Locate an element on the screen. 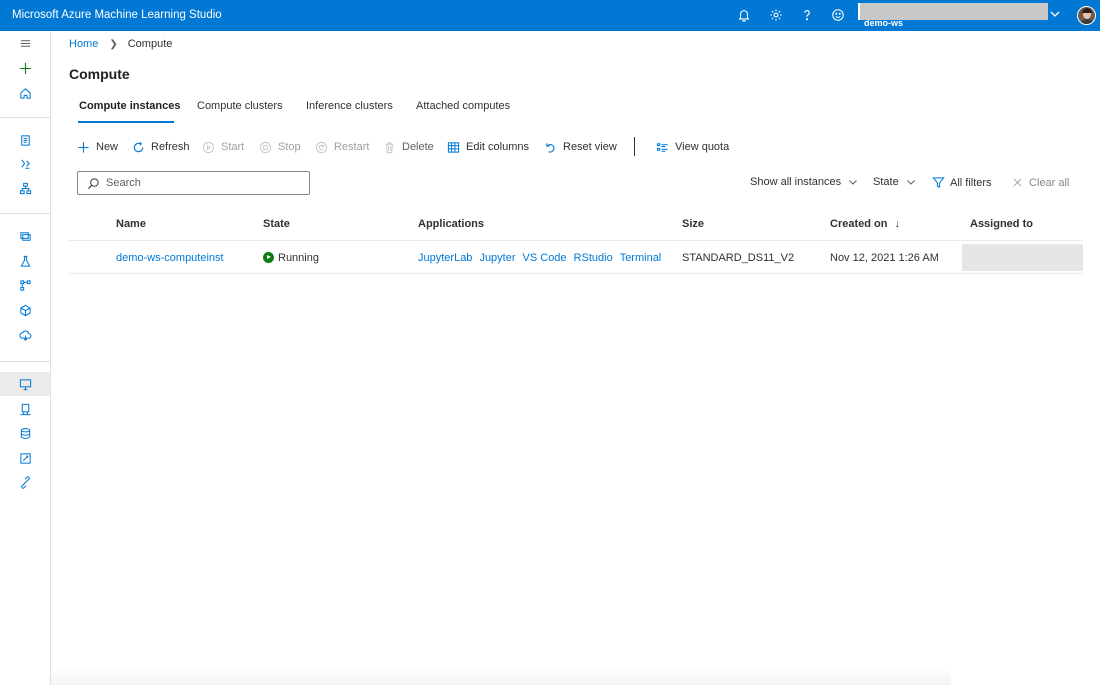 The image size is (1100, 685). compute-instance-name-link: demo-ws-computeinst is located at coordinates (170, 258).